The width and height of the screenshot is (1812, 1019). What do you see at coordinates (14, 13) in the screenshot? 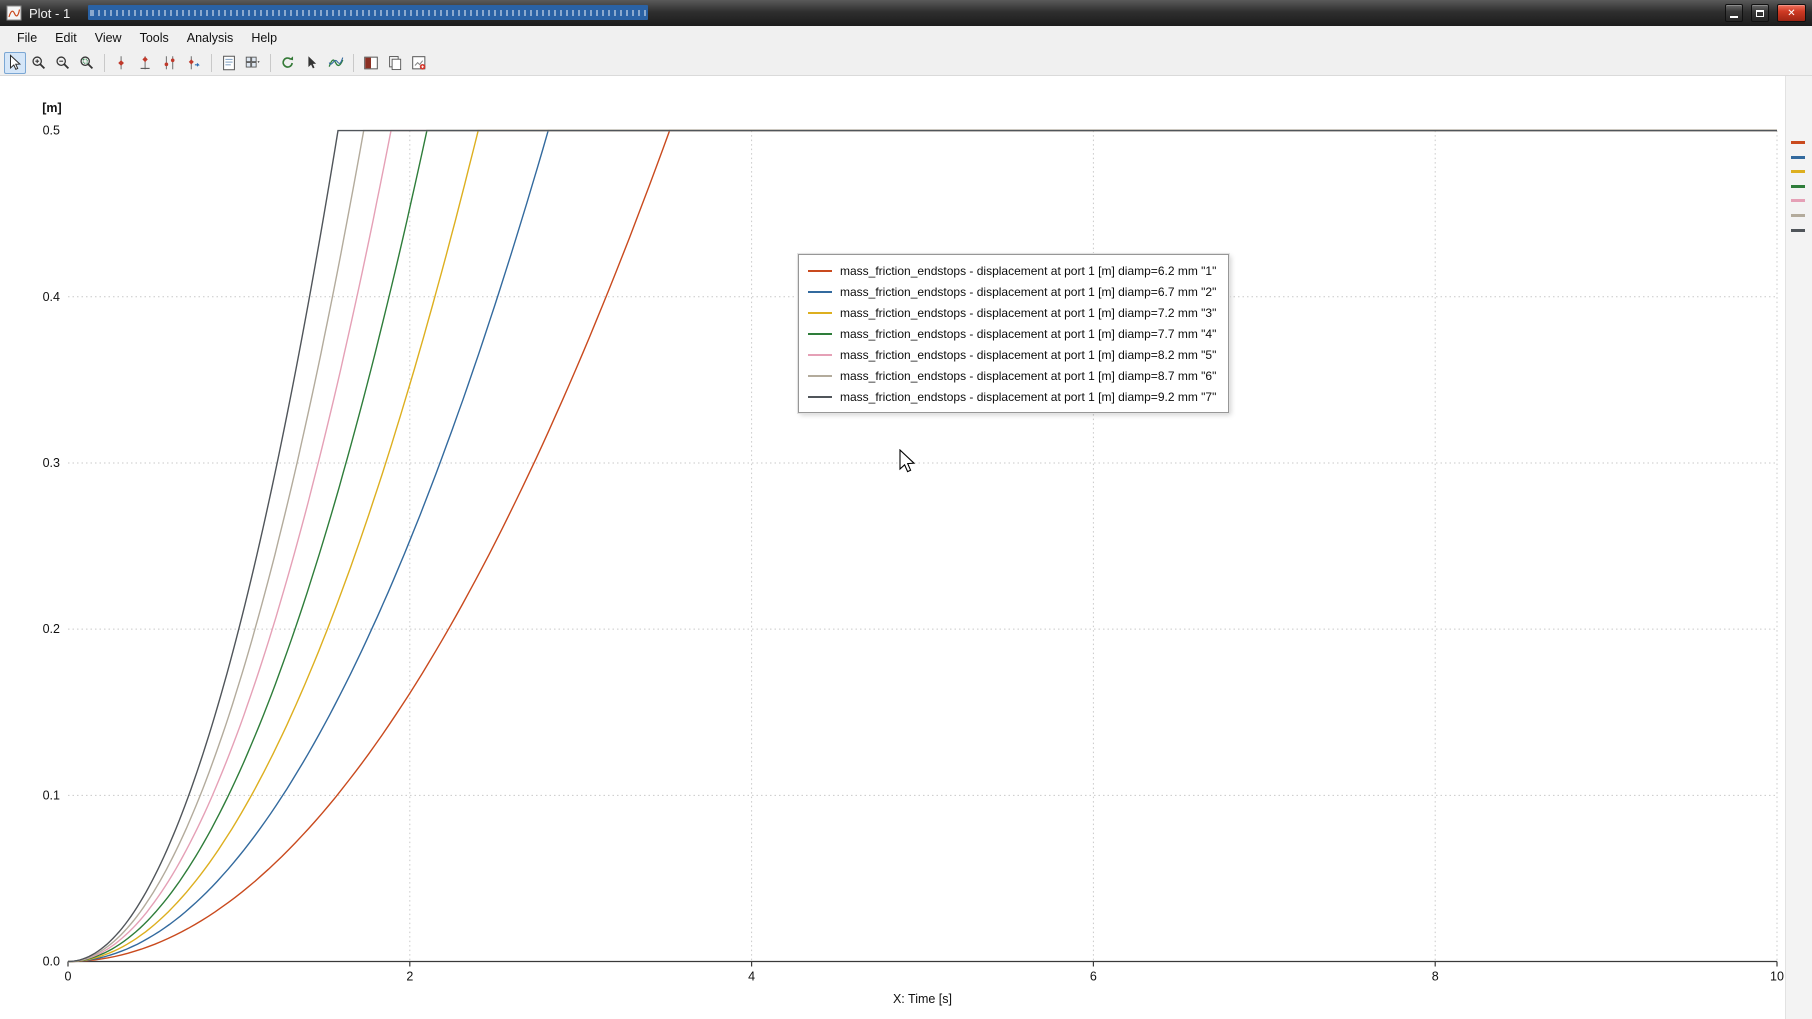
I see `plot-app-icon` at bounding box center [14, 13].